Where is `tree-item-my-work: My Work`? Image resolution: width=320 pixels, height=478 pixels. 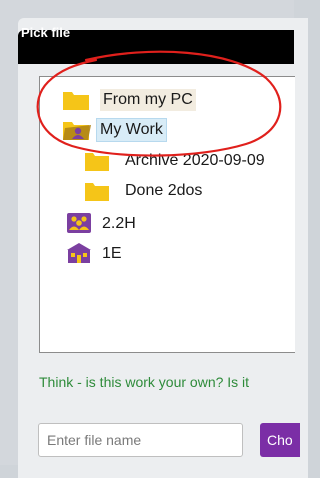
tree-item-my-work: My Work is located at coordinates (114, 130).